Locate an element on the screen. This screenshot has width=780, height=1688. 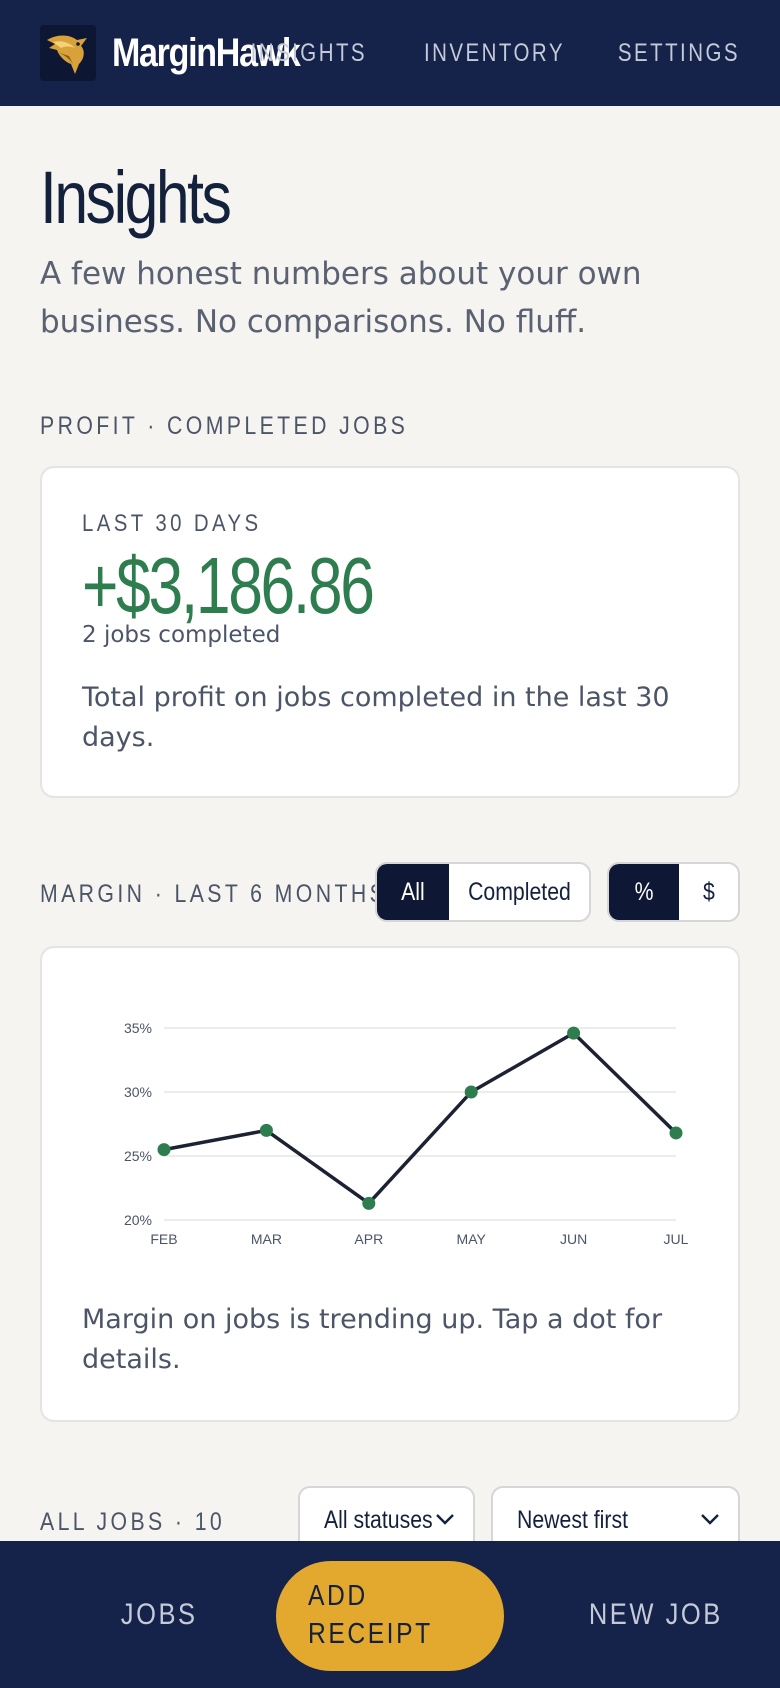
x-tick-label: MAR is located at coordinates (266, 1239).